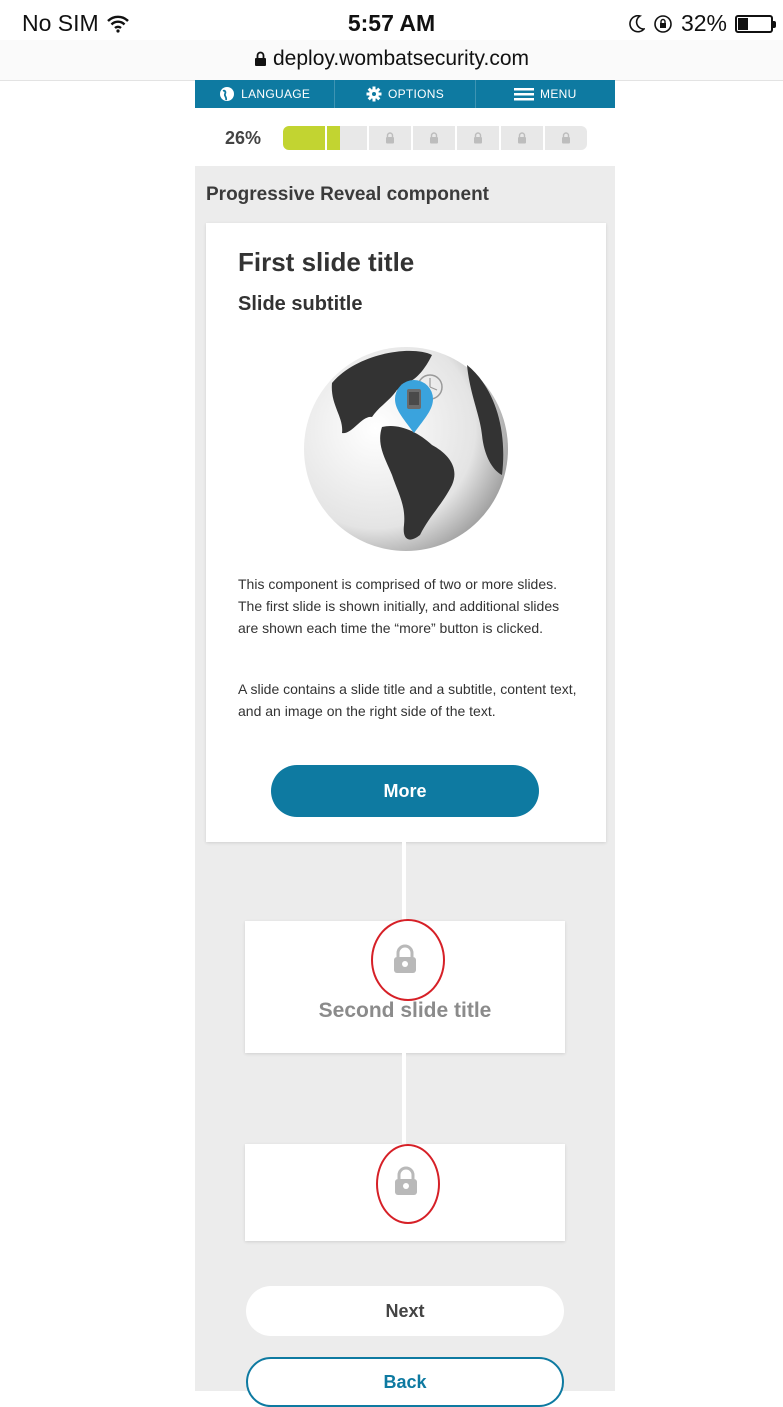 The height and width of the screenshot is (1407, 783). I want to click on slide-card-3-locked, so click(405, 1192).